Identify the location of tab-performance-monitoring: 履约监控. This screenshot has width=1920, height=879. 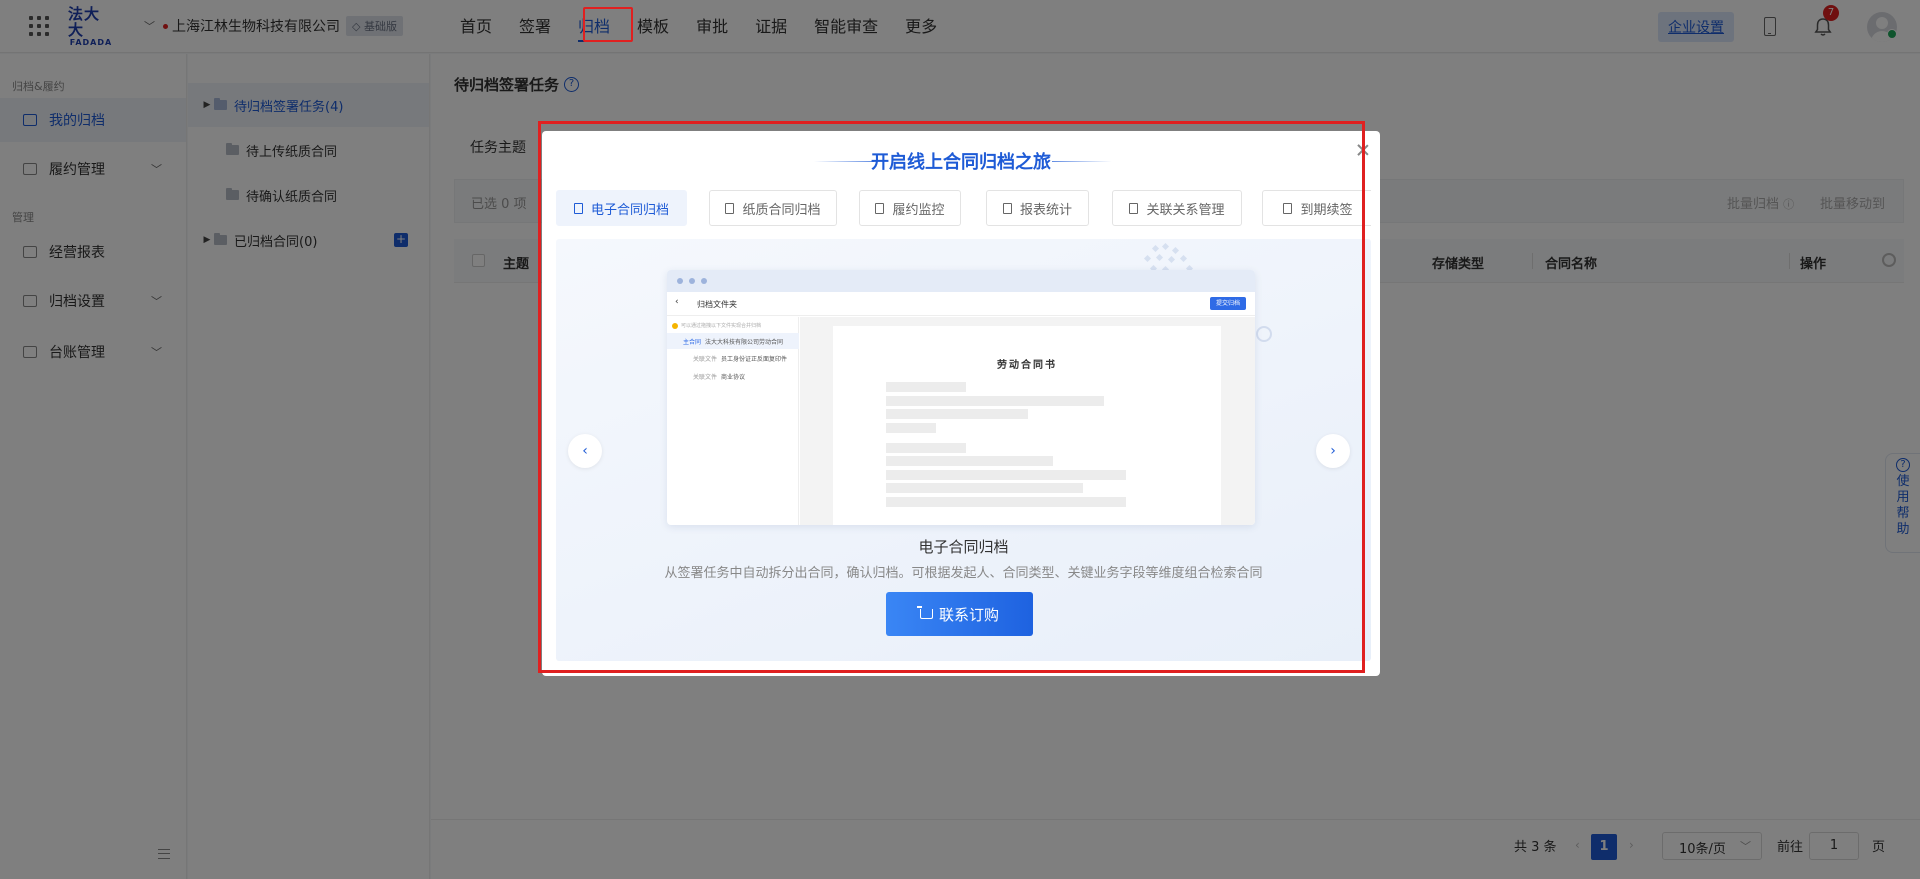
(910, 208).